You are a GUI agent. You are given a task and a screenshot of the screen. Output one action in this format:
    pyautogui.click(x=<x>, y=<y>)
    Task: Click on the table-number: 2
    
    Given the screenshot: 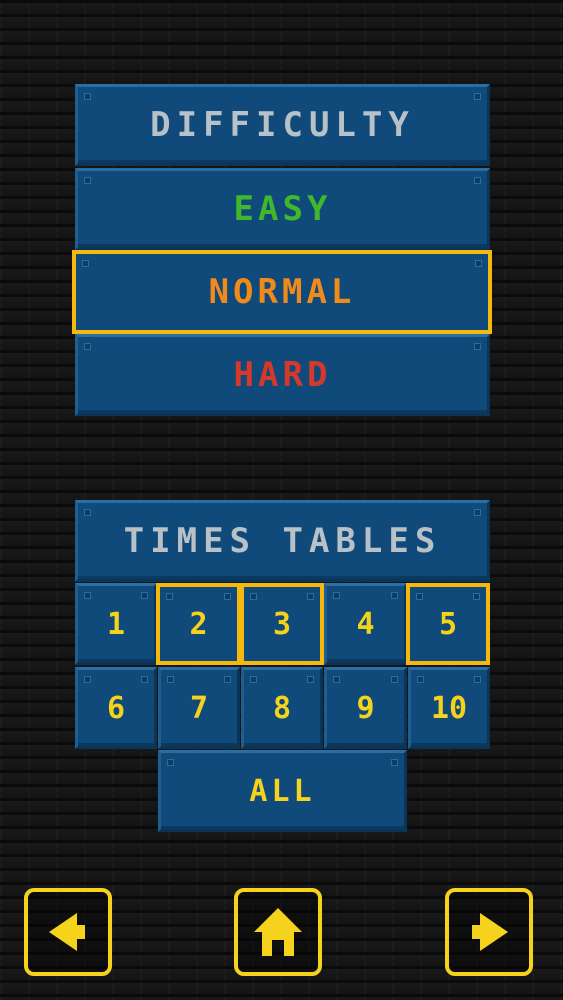 What is the action you would take?
    pyautogui.click(x=198, y=624)
    